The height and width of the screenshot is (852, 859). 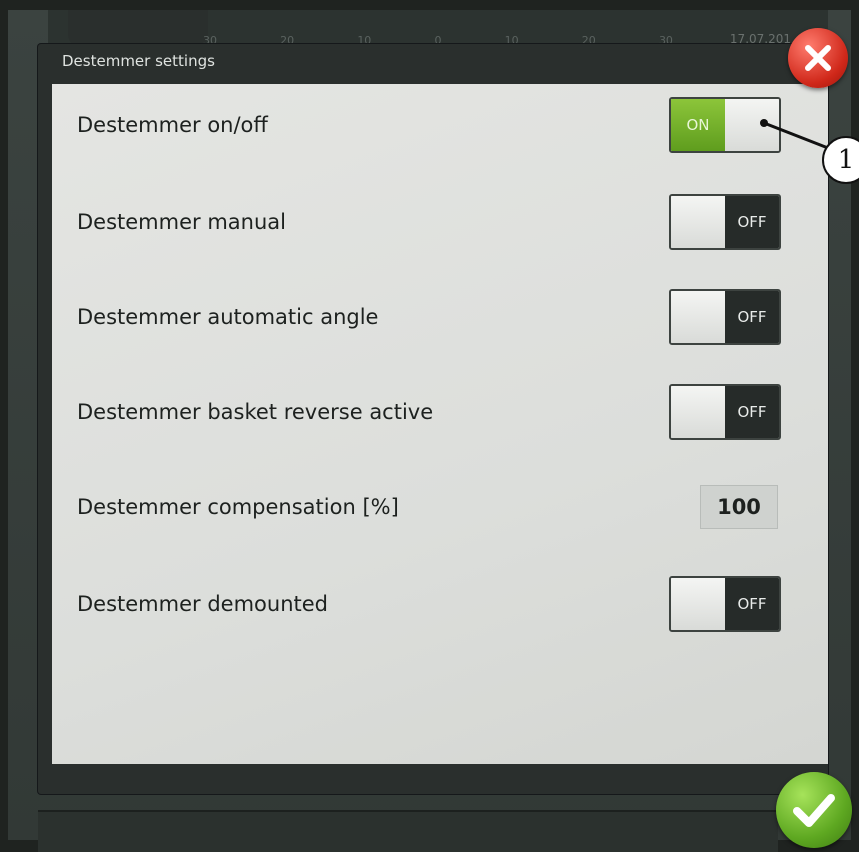 I want to click on callout-leader-line, so click(x=794, y=134).